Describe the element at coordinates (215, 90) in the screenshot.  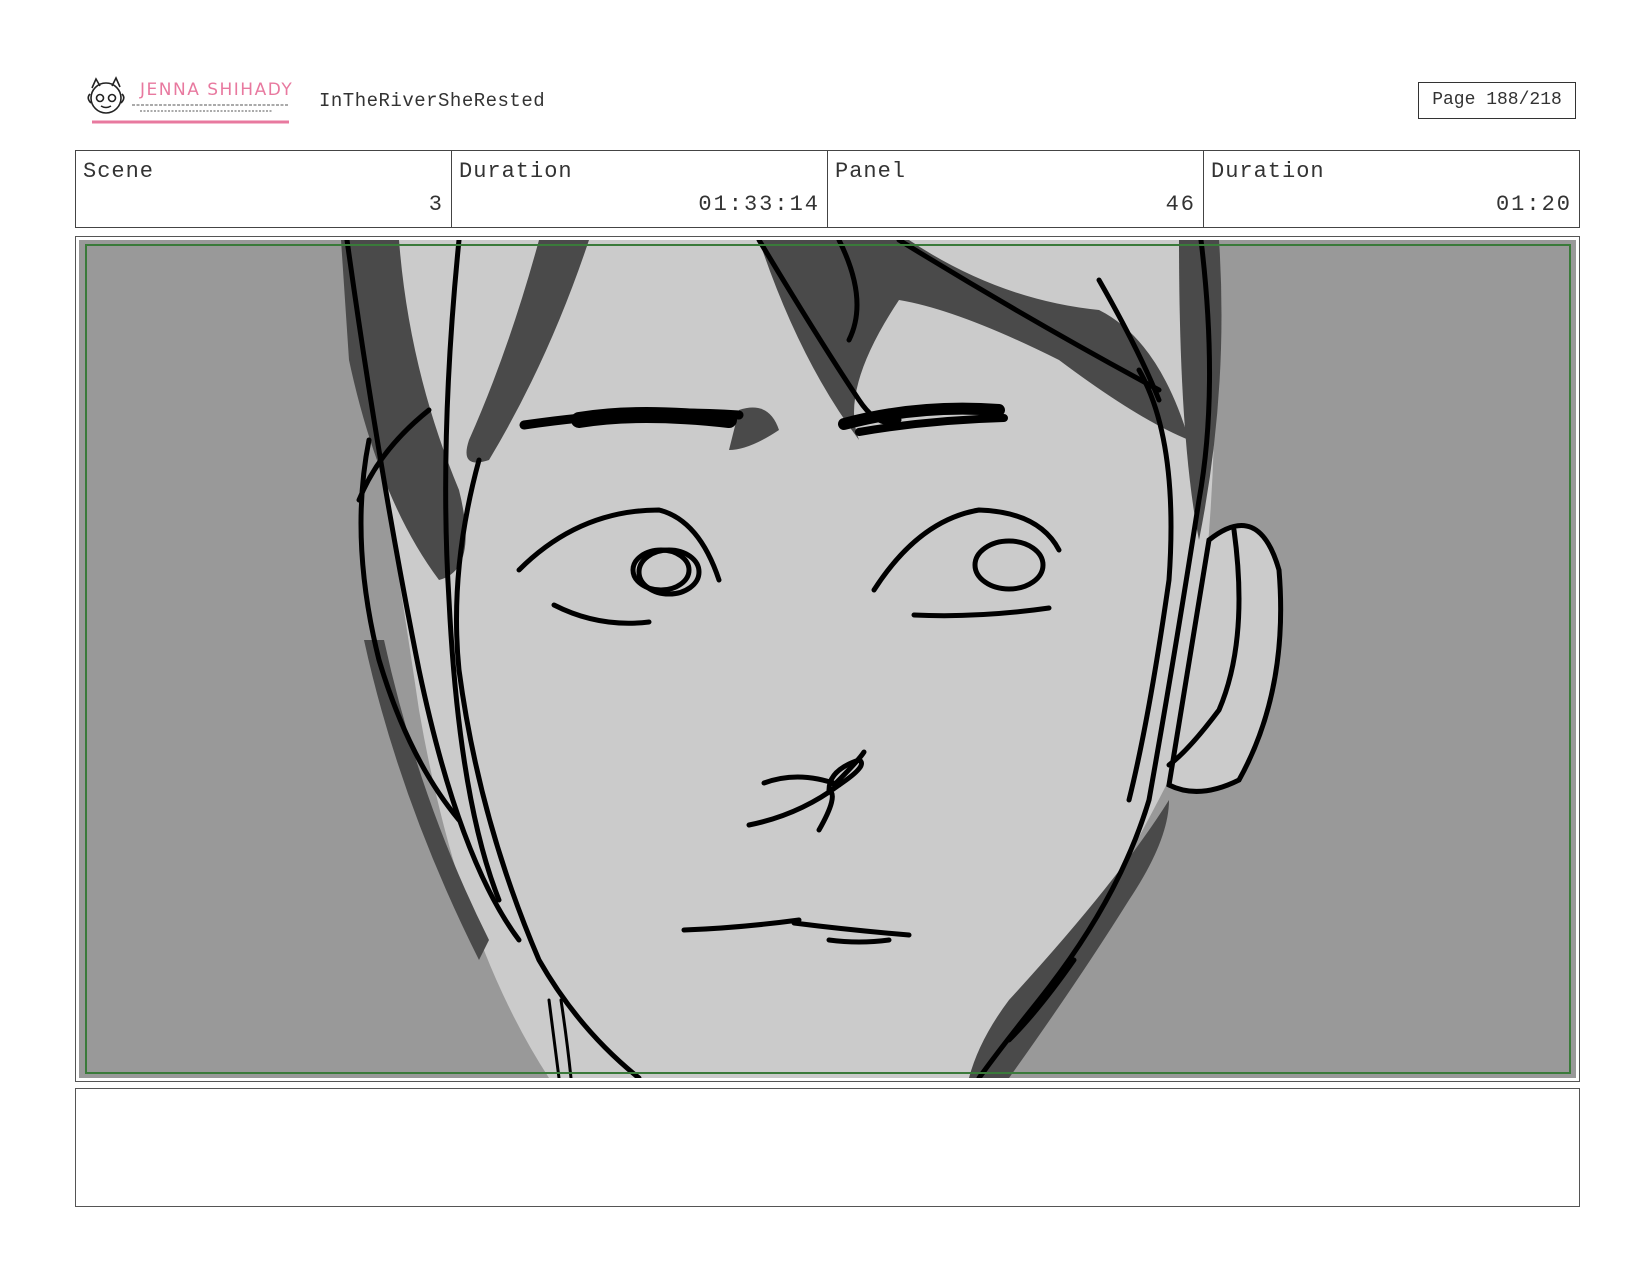
I see `brand-name: JENNA SHIHADY` at that location.